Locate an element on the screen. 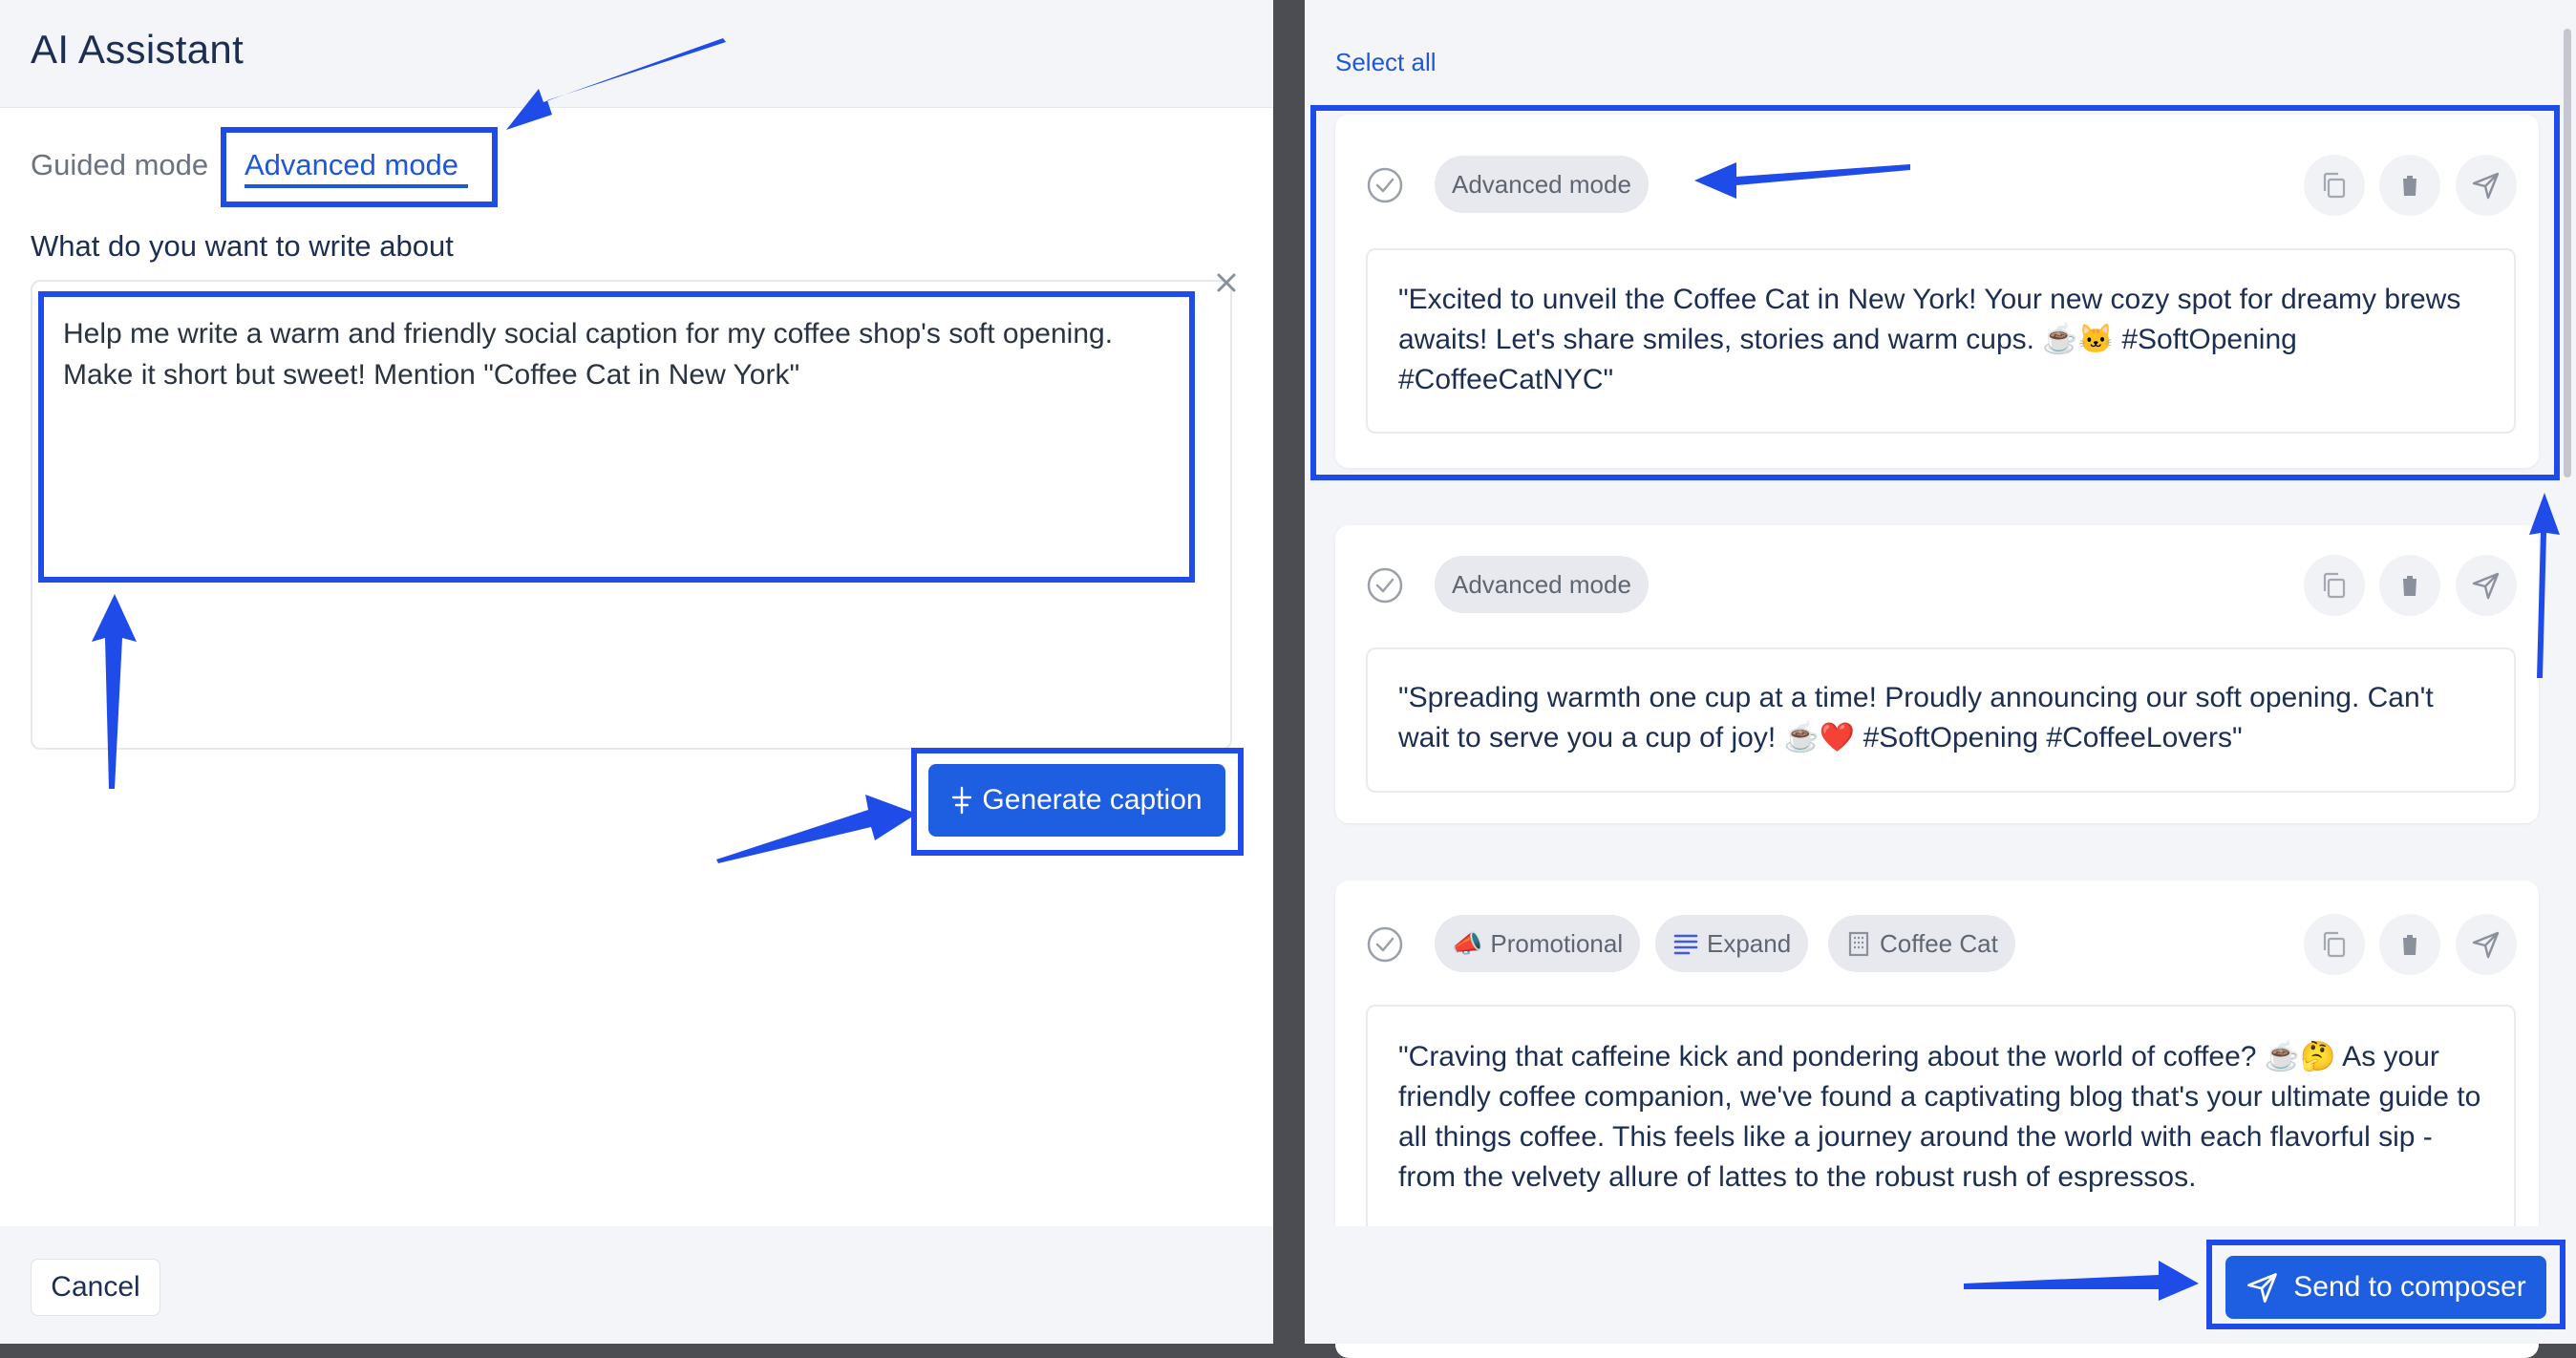  brand-tag: Coffee Cat is located at coordinates (1921, 943).